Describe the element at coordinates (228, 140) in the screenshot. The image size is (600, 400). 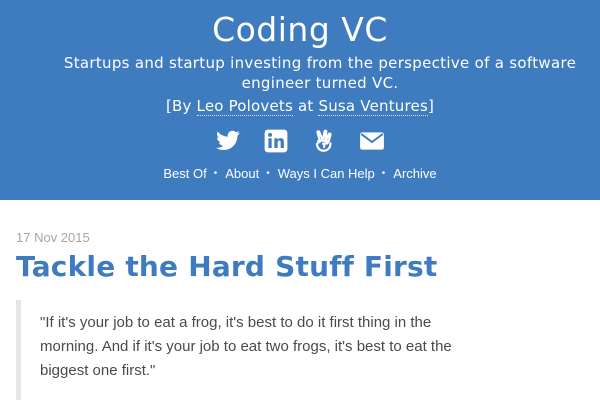
I see `twitter-icon` at that location.